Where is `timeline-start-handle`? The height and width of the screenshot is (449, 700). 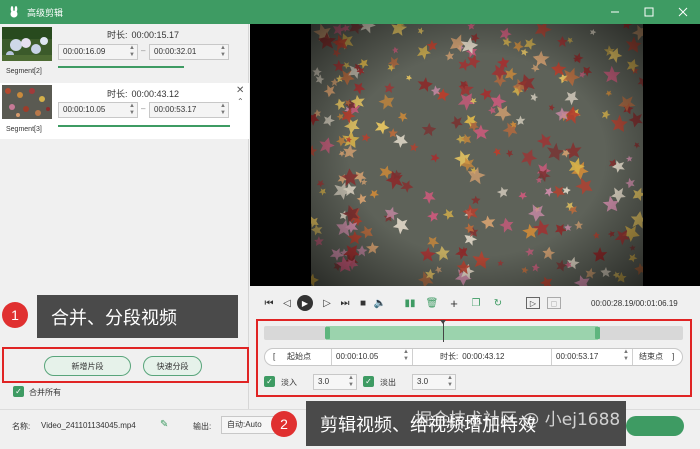
timeline-start-handle is located at coordinates (327, 333).